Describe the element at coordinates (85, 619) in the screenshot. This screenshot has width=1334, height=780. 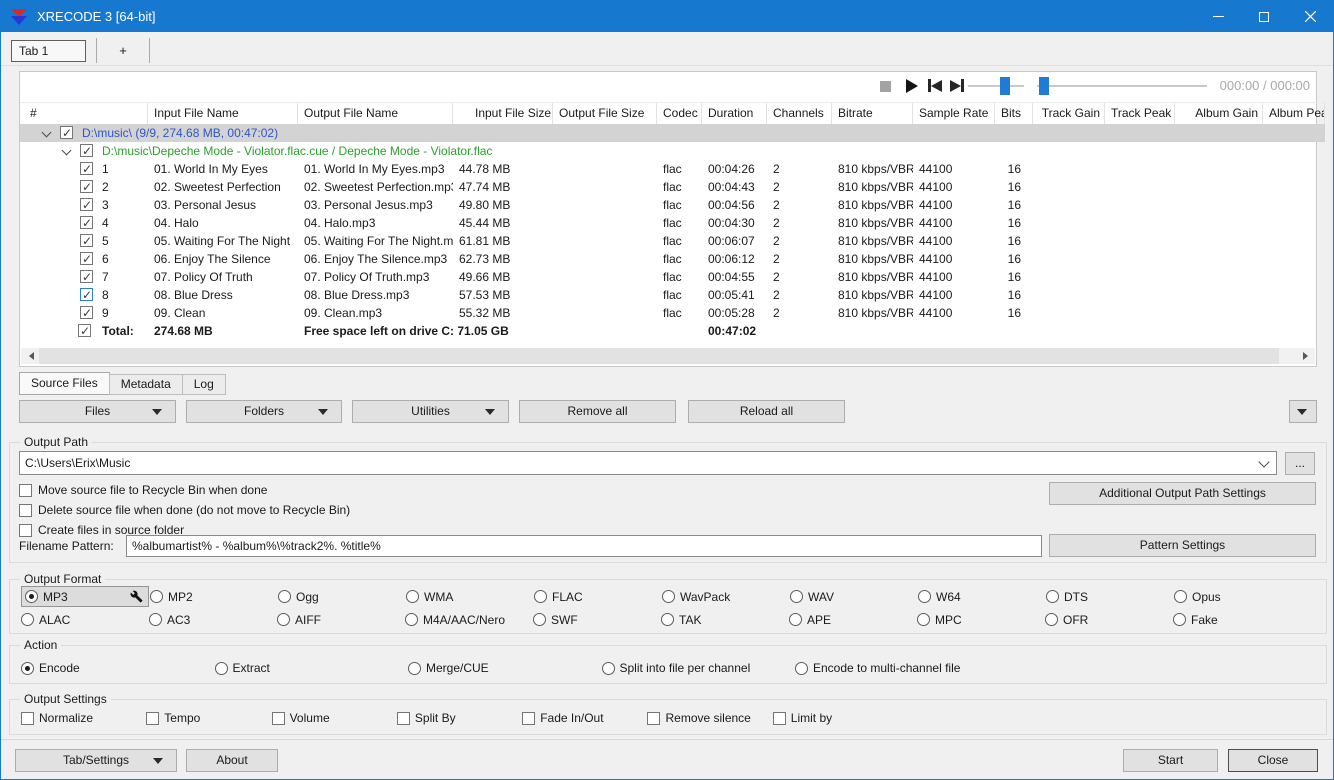
I see `format-radio-option: ALAC` at that location.